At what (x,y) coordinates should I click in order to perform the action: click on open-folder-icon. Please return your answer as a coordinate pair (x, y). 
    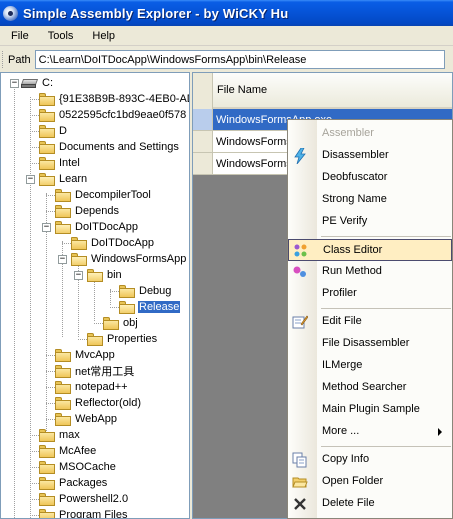
    Looking at the image, I should click on (300, 482).